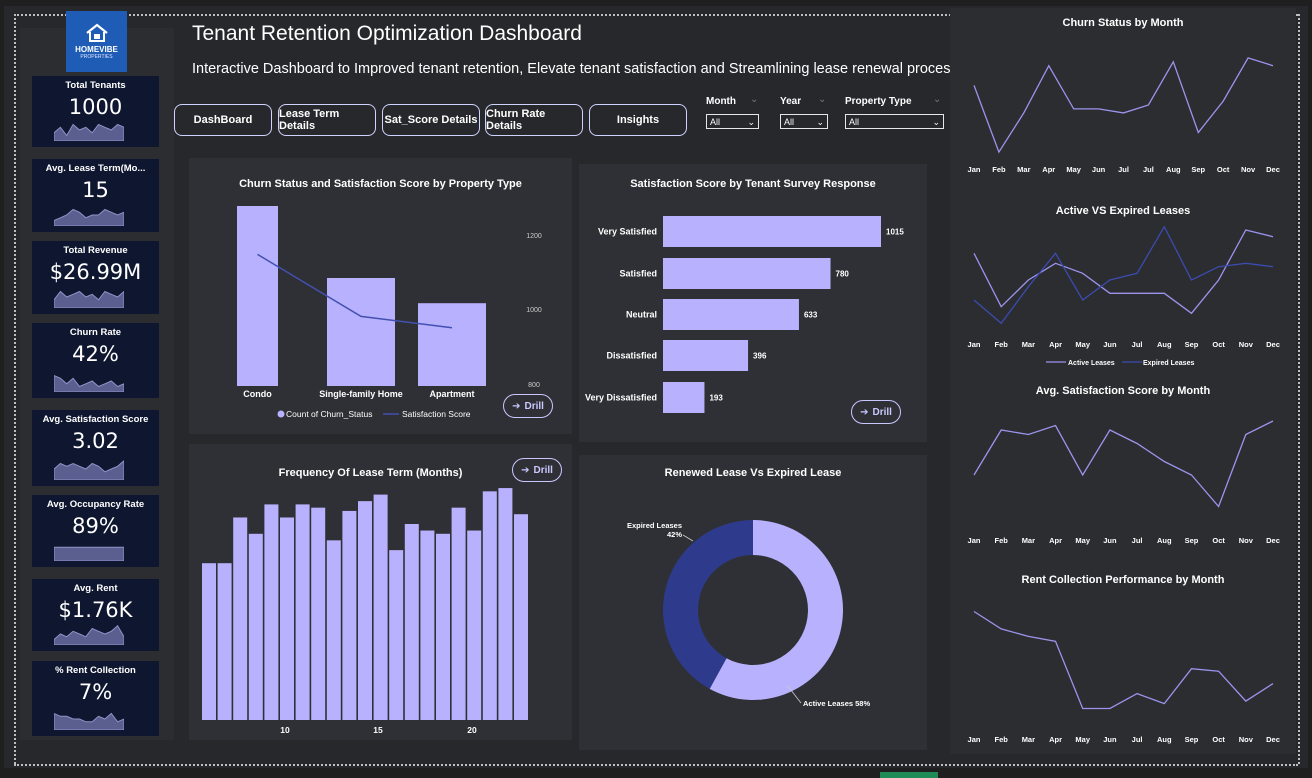 The height and width of the screenshot is (778, 1312). What do you see at coordinates (95, 526) in the screenshot?
I see `kpi-value: 89%` at bounding box center [95, 526].